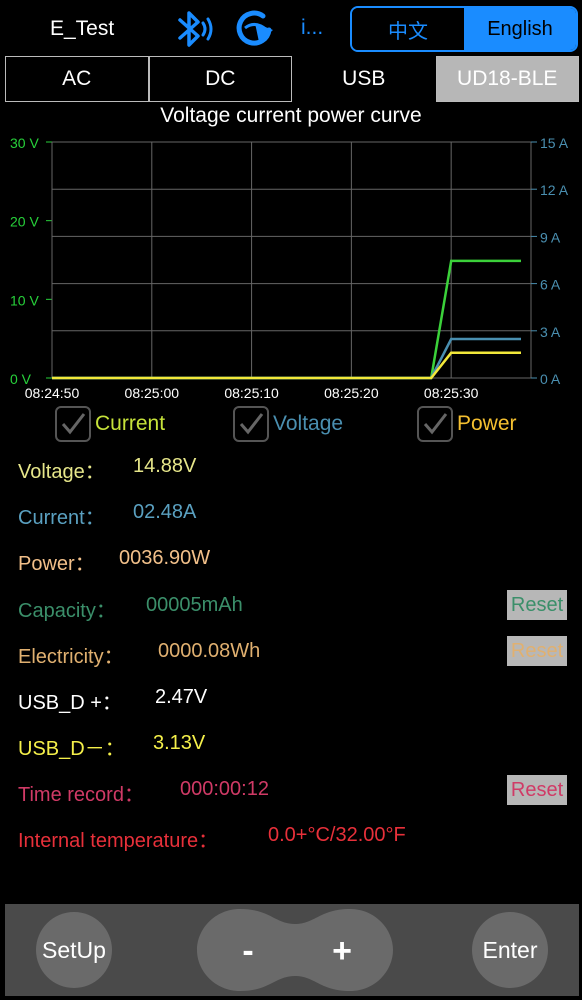 This screenshot has height=1000, width=582. Describe the element at coordinates (248, 951) in the screenshot. I see `minus-button: -` at that location.